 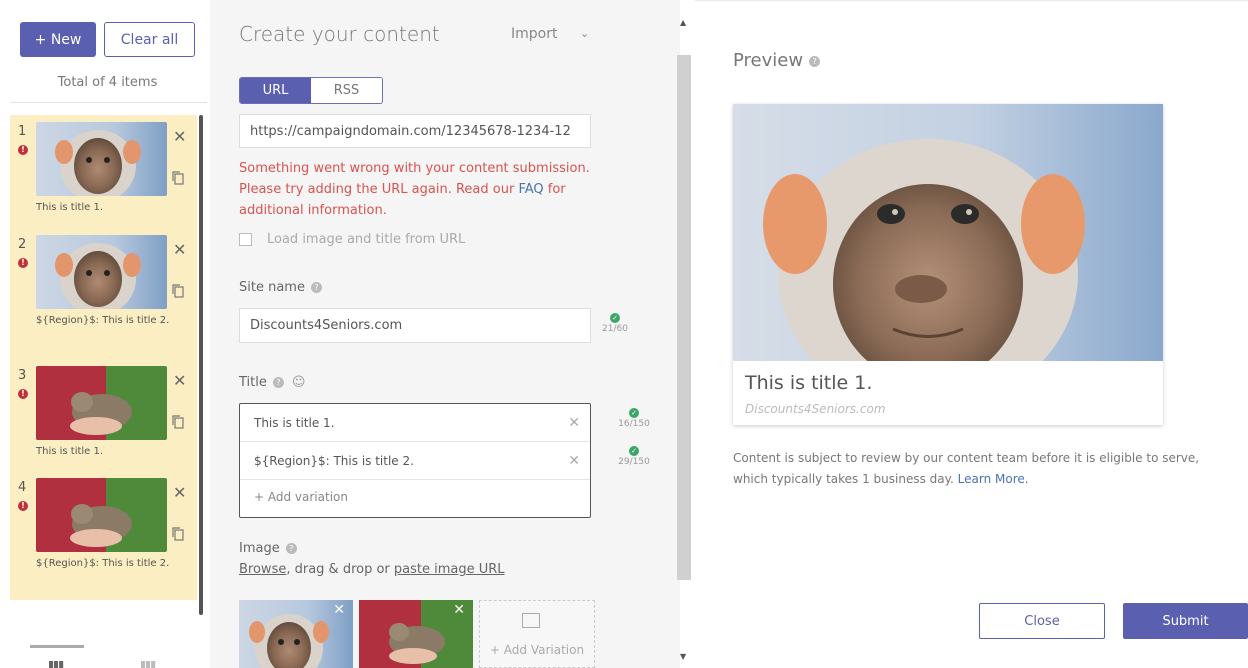 I want to click on chevron-down-icon: ⌄, so click(x=584, y=33).